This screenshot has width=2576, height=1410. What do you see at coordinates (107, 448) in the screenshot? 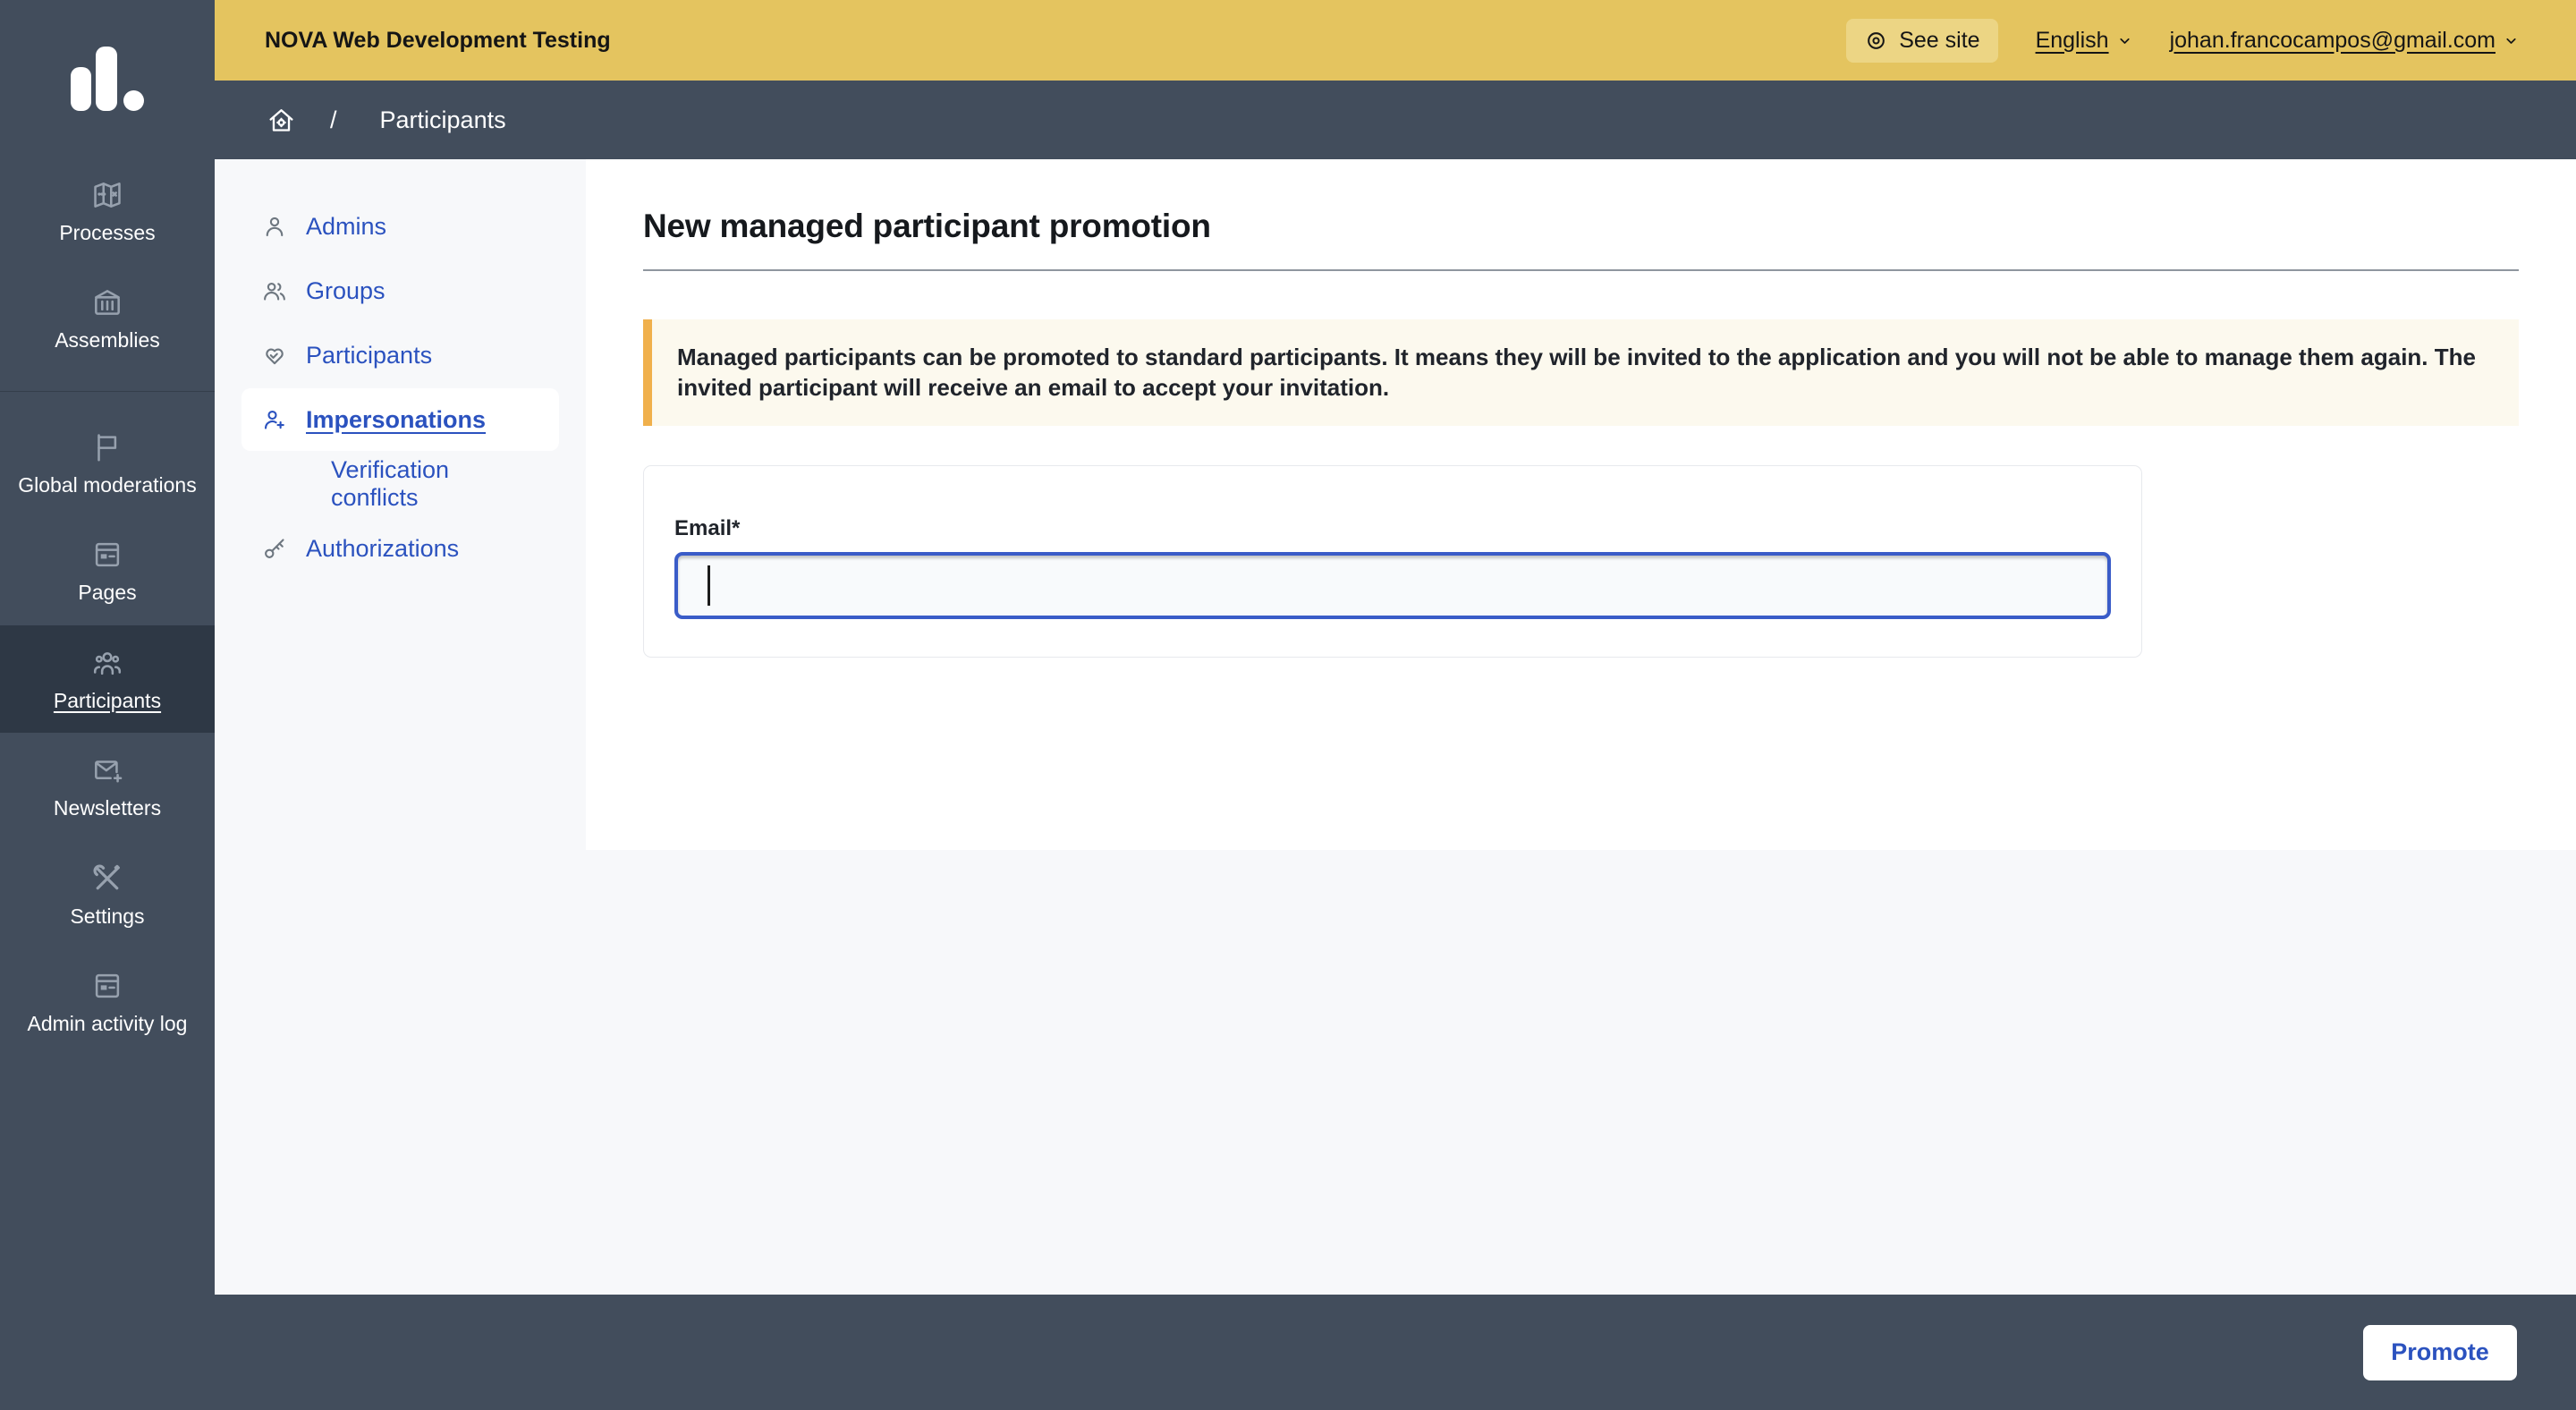
I see `flag-icon` at bounding box center [107, 448].